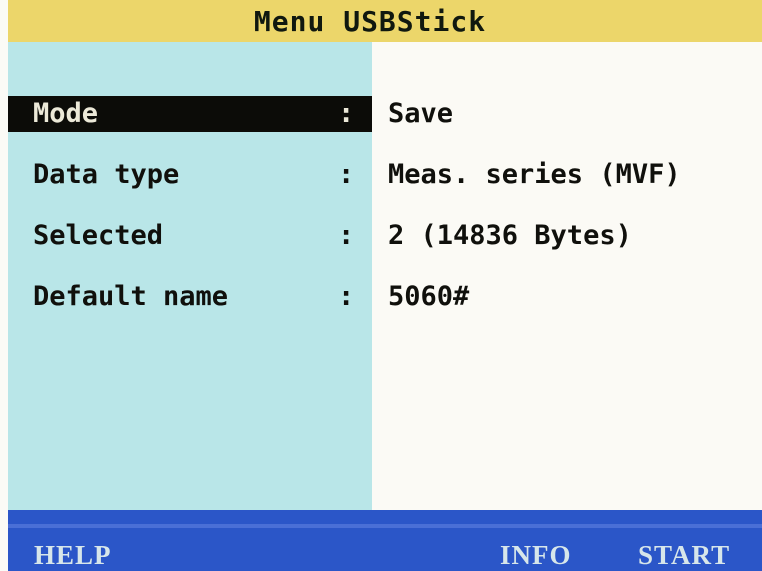 The height and width of the screenshot is (571, 762). I want to click on info-softkey: INFO, so click(536, 555).